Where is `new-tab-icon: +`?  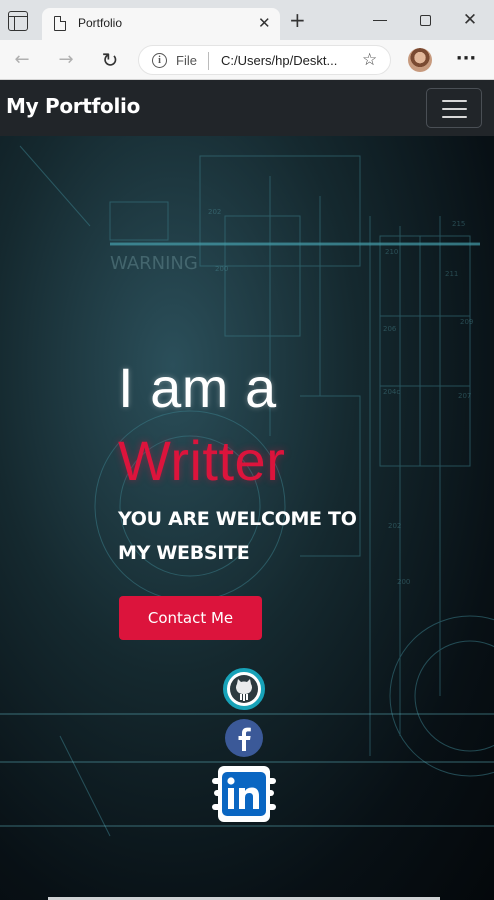
new-tab-icon: + is located at coordinates (297, 20).